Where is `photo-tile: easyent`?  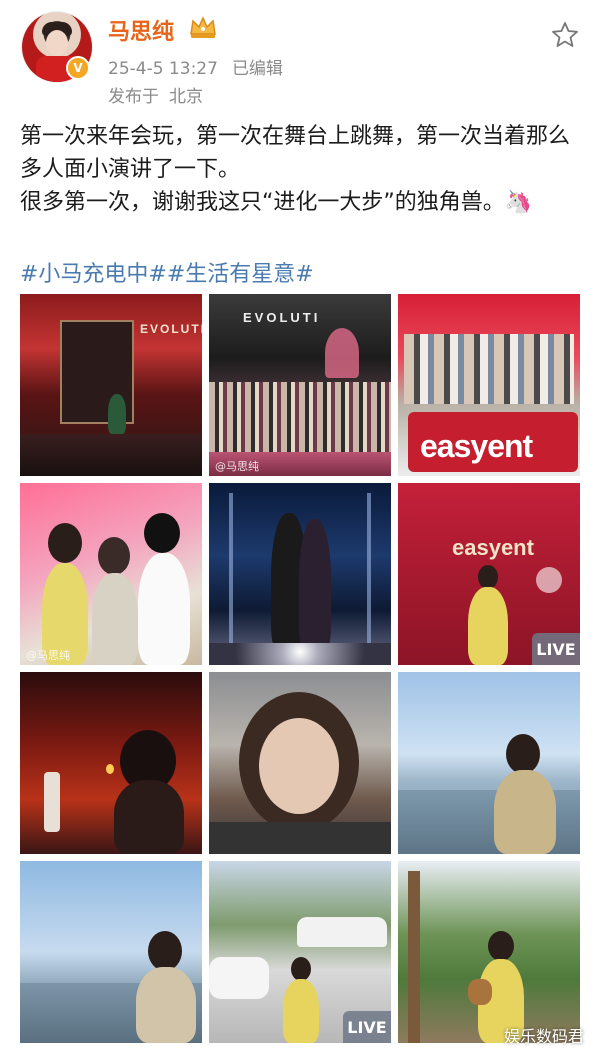
photo-tile: easyent is located at coordinates (489, 385).